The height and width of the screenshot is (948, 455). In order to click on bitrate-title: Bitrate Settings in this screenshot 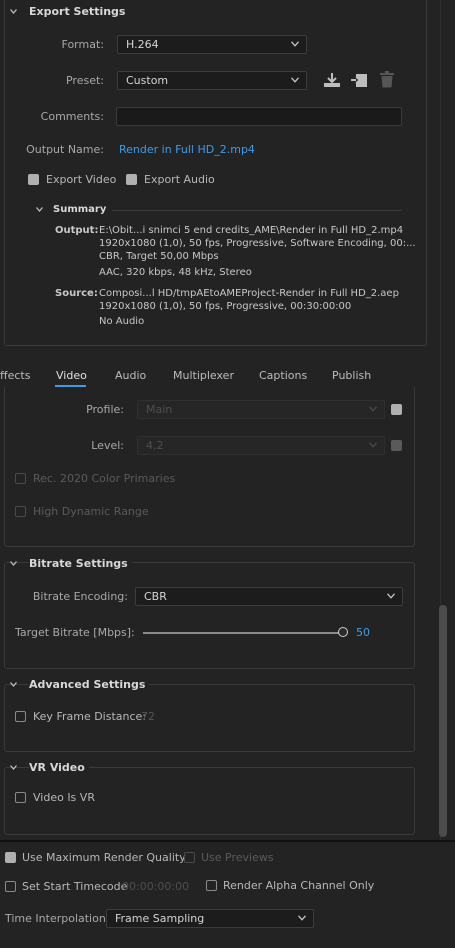, I will do `click(80, 563)`.